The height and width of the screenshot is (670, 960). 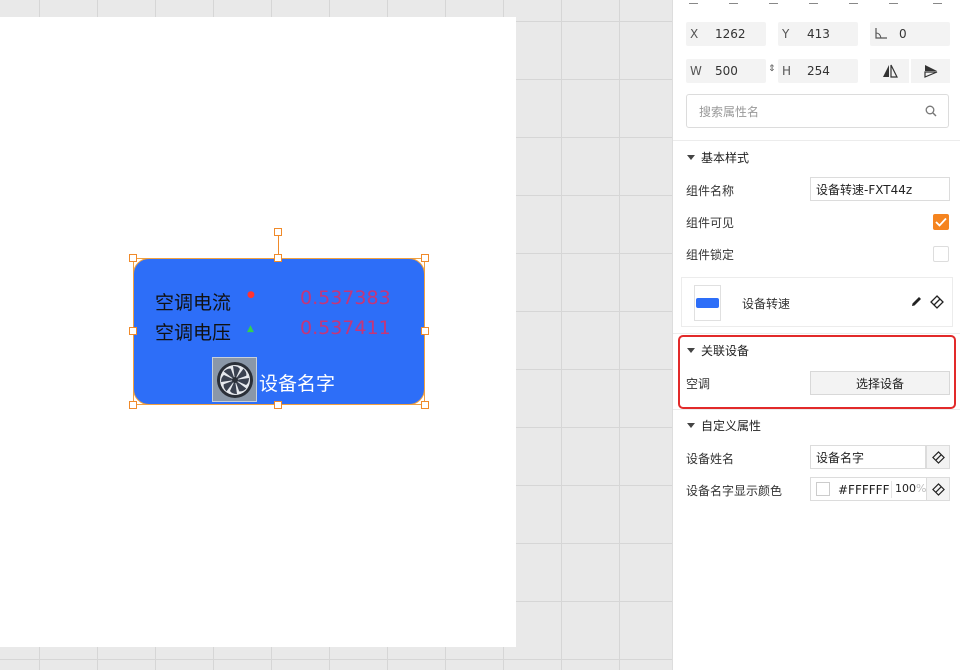 I want to click on current-row: 空调电流 ●, so click(x=205, y=301).